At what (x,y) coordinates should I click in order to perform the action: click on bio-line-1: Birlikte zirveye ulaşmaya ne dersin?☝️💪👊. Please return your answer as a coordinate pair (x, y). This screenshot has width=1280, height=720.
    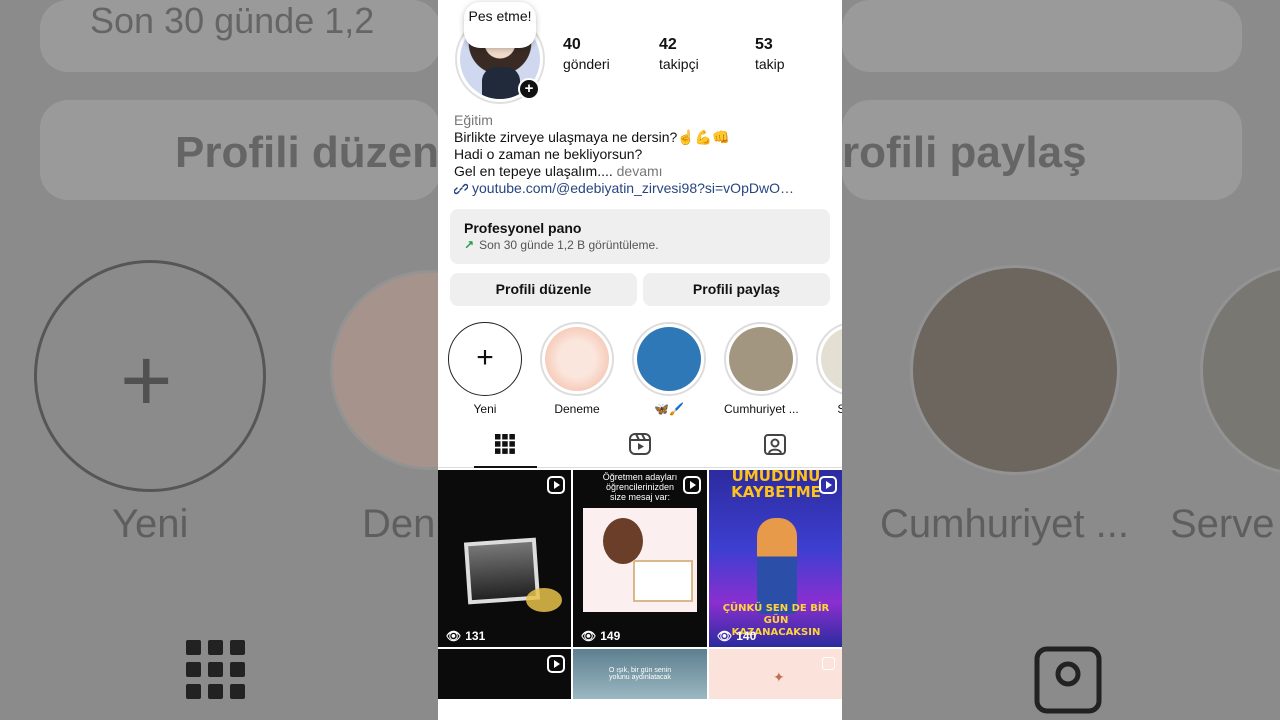
    Looking at the image, I should click on (592, 137).